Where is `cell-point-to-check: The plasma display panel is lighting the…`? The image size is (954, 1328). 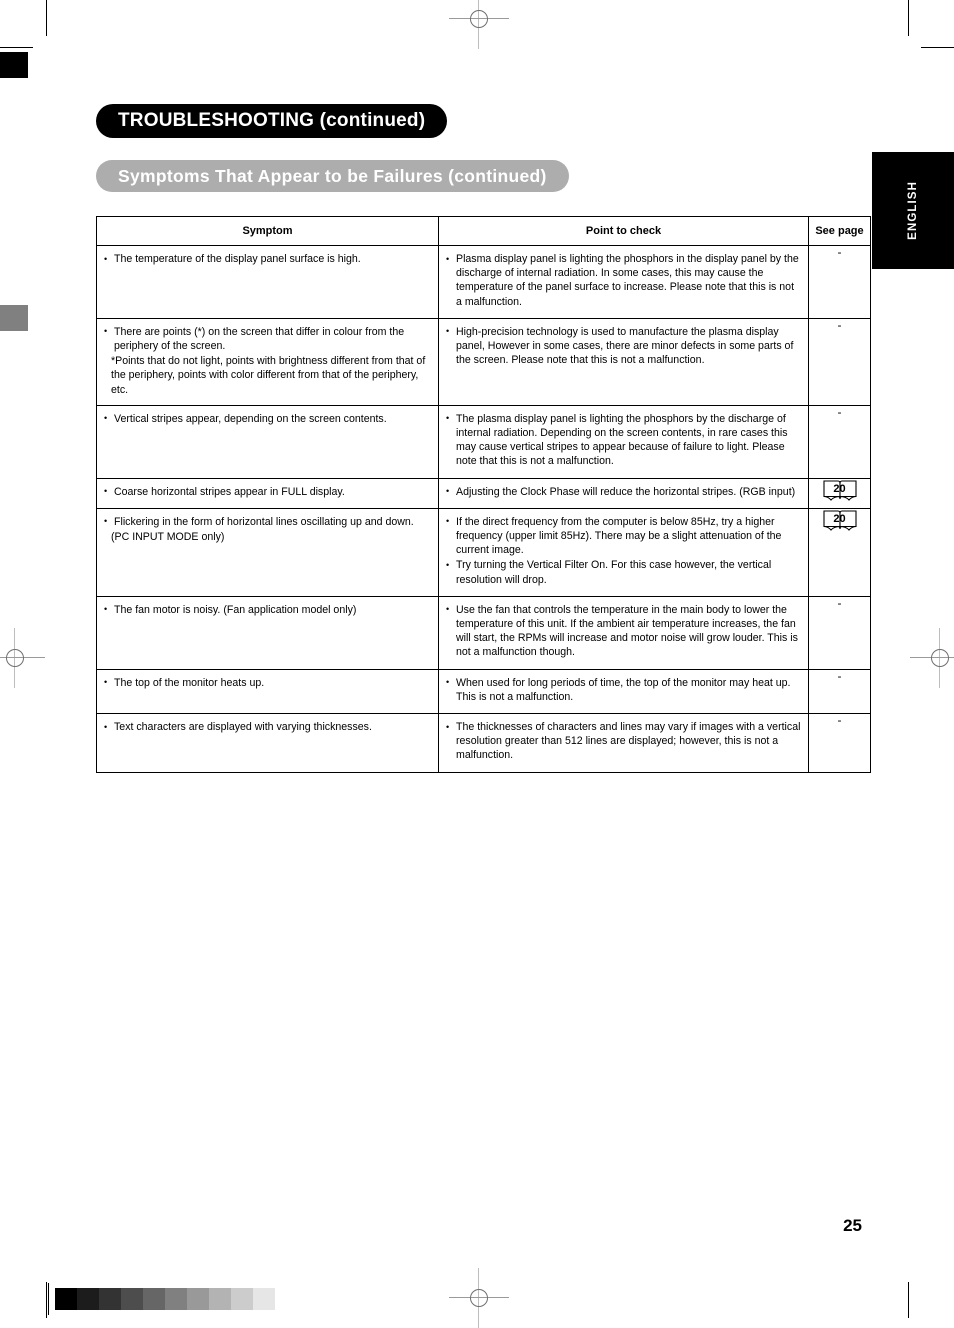 cell-point-to-check: The plasma display panel is lighting the… is located at coordinates (623, 441).